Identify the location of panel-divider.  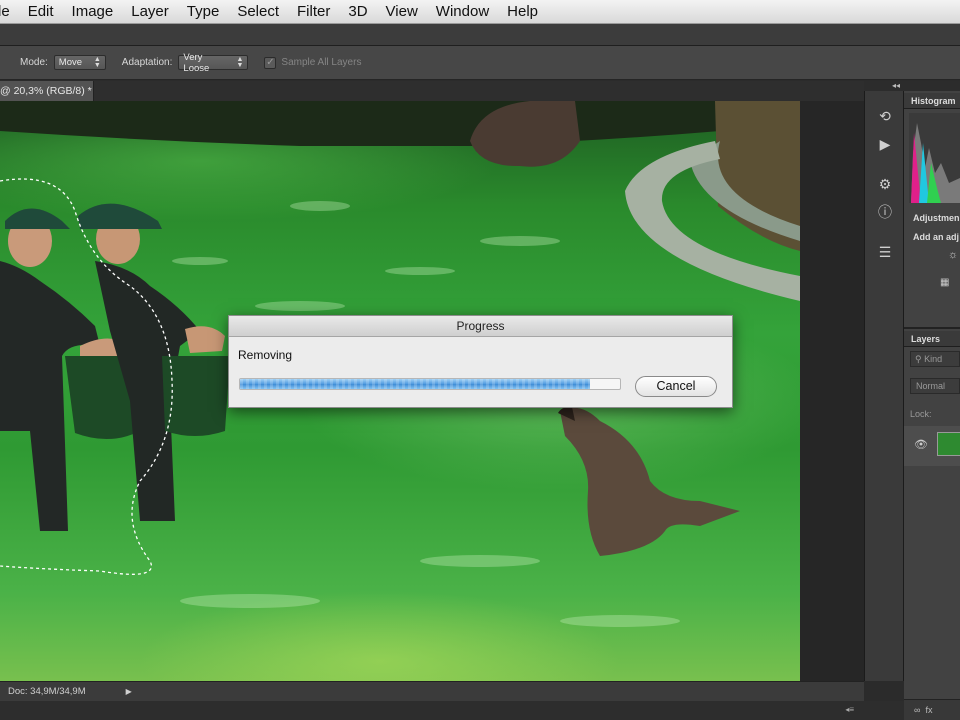
(932, 328).